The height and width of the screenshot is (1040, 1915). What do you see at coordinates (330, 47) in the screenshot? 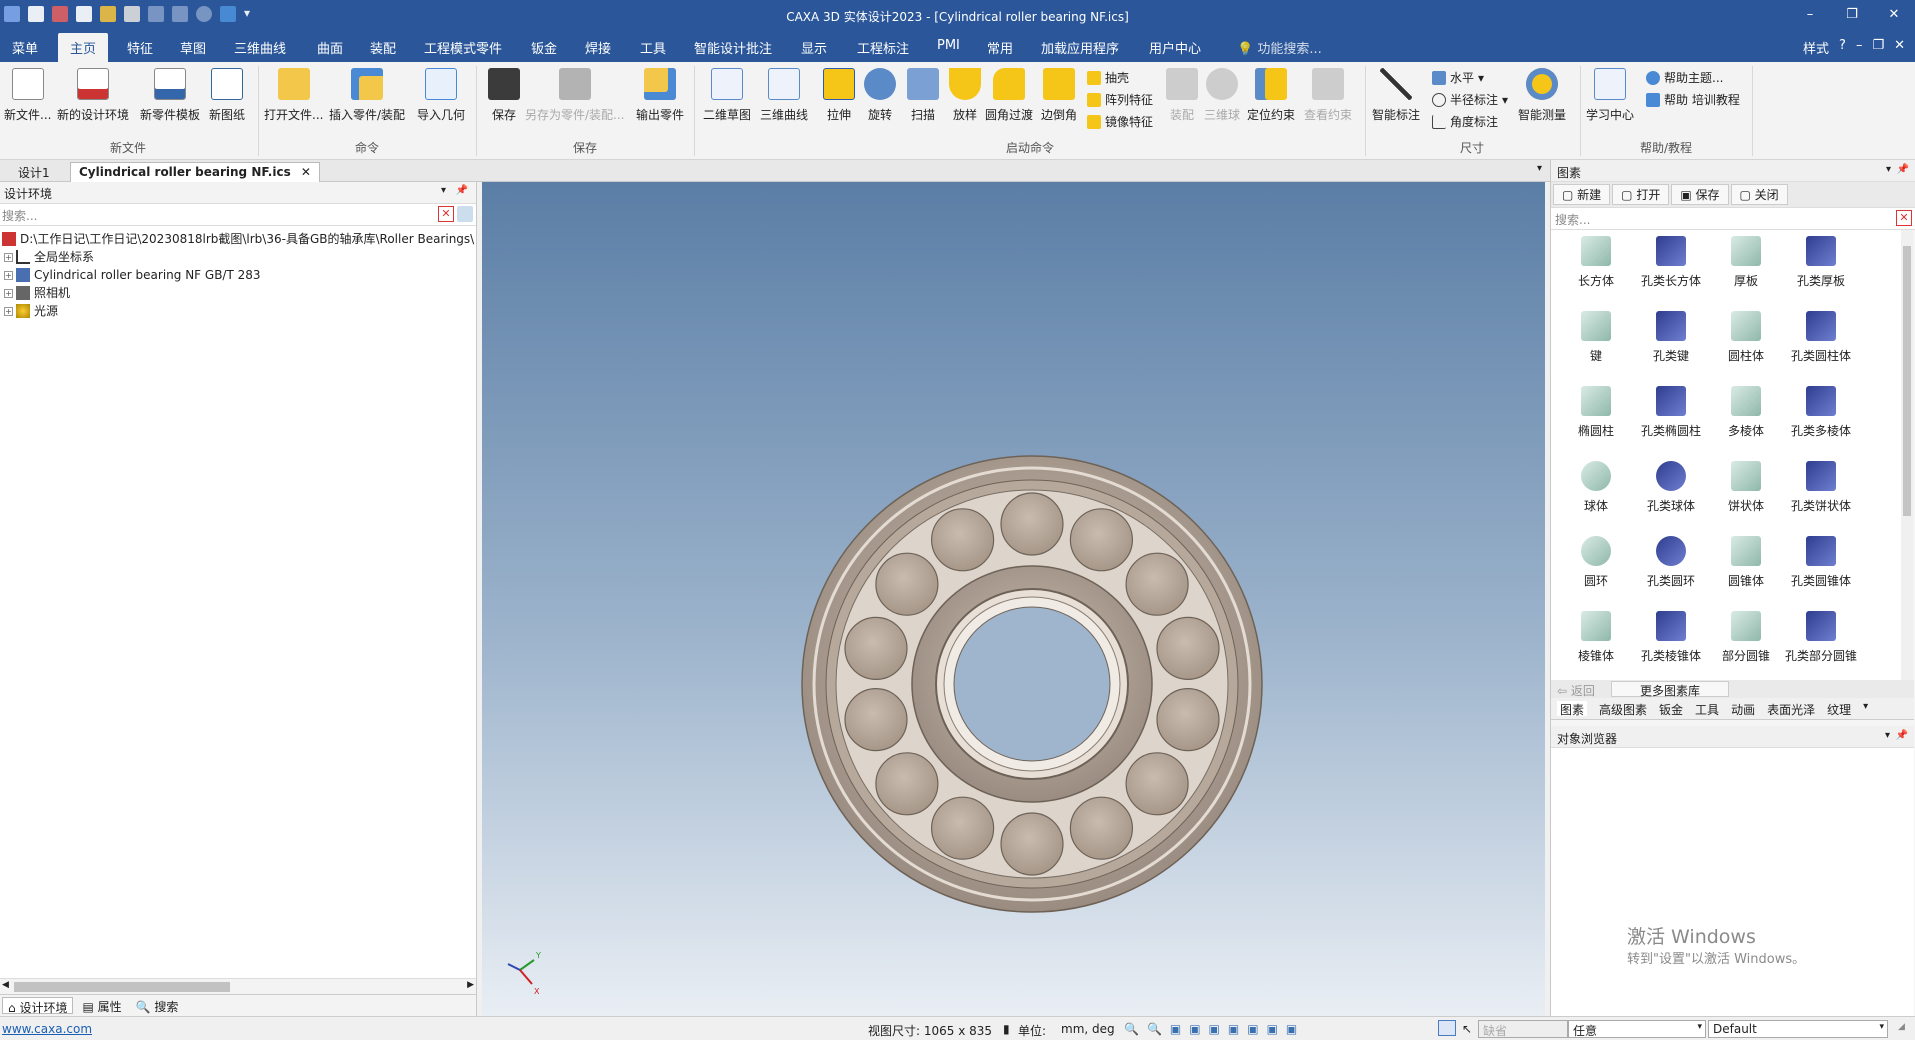
I see `tab-surface: 曲面` at bounding box center [330, 47].